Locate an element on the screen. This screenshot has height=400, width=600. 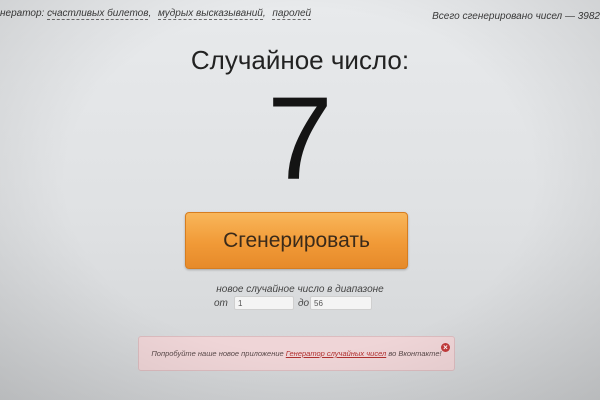
random-number-display: 7 is located at coordinates (300, 139).